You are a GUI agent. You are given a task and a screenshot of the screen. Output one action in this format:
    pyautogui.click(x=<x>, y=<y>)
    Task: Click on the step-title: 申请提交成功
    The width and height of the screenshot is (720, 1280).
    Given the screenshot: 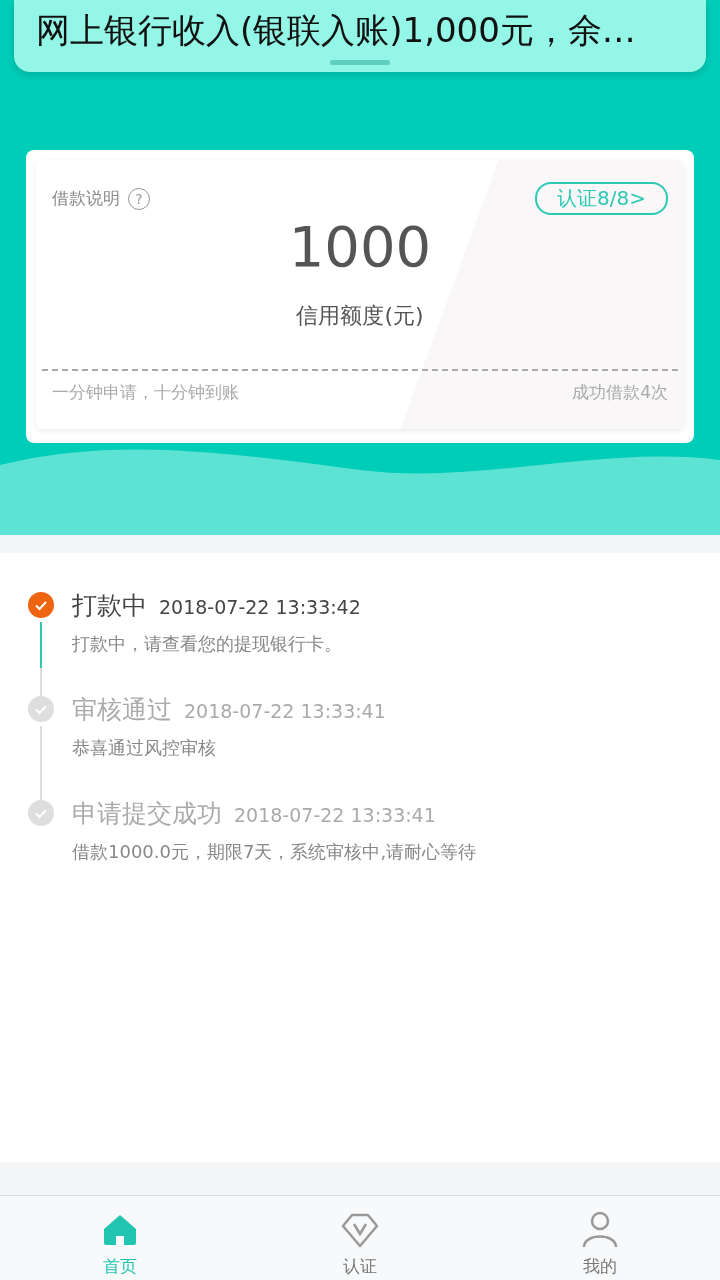 What is the action you would take?
    pyautogui.click(x=147, y=814)
    